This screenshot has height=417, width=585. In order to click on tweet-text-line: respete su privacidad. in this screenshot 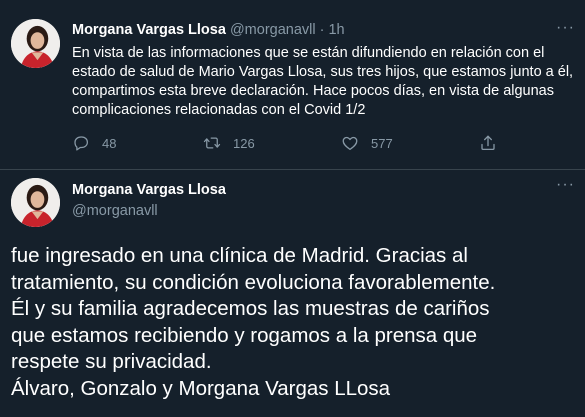, I will do `click(111, 361)`.